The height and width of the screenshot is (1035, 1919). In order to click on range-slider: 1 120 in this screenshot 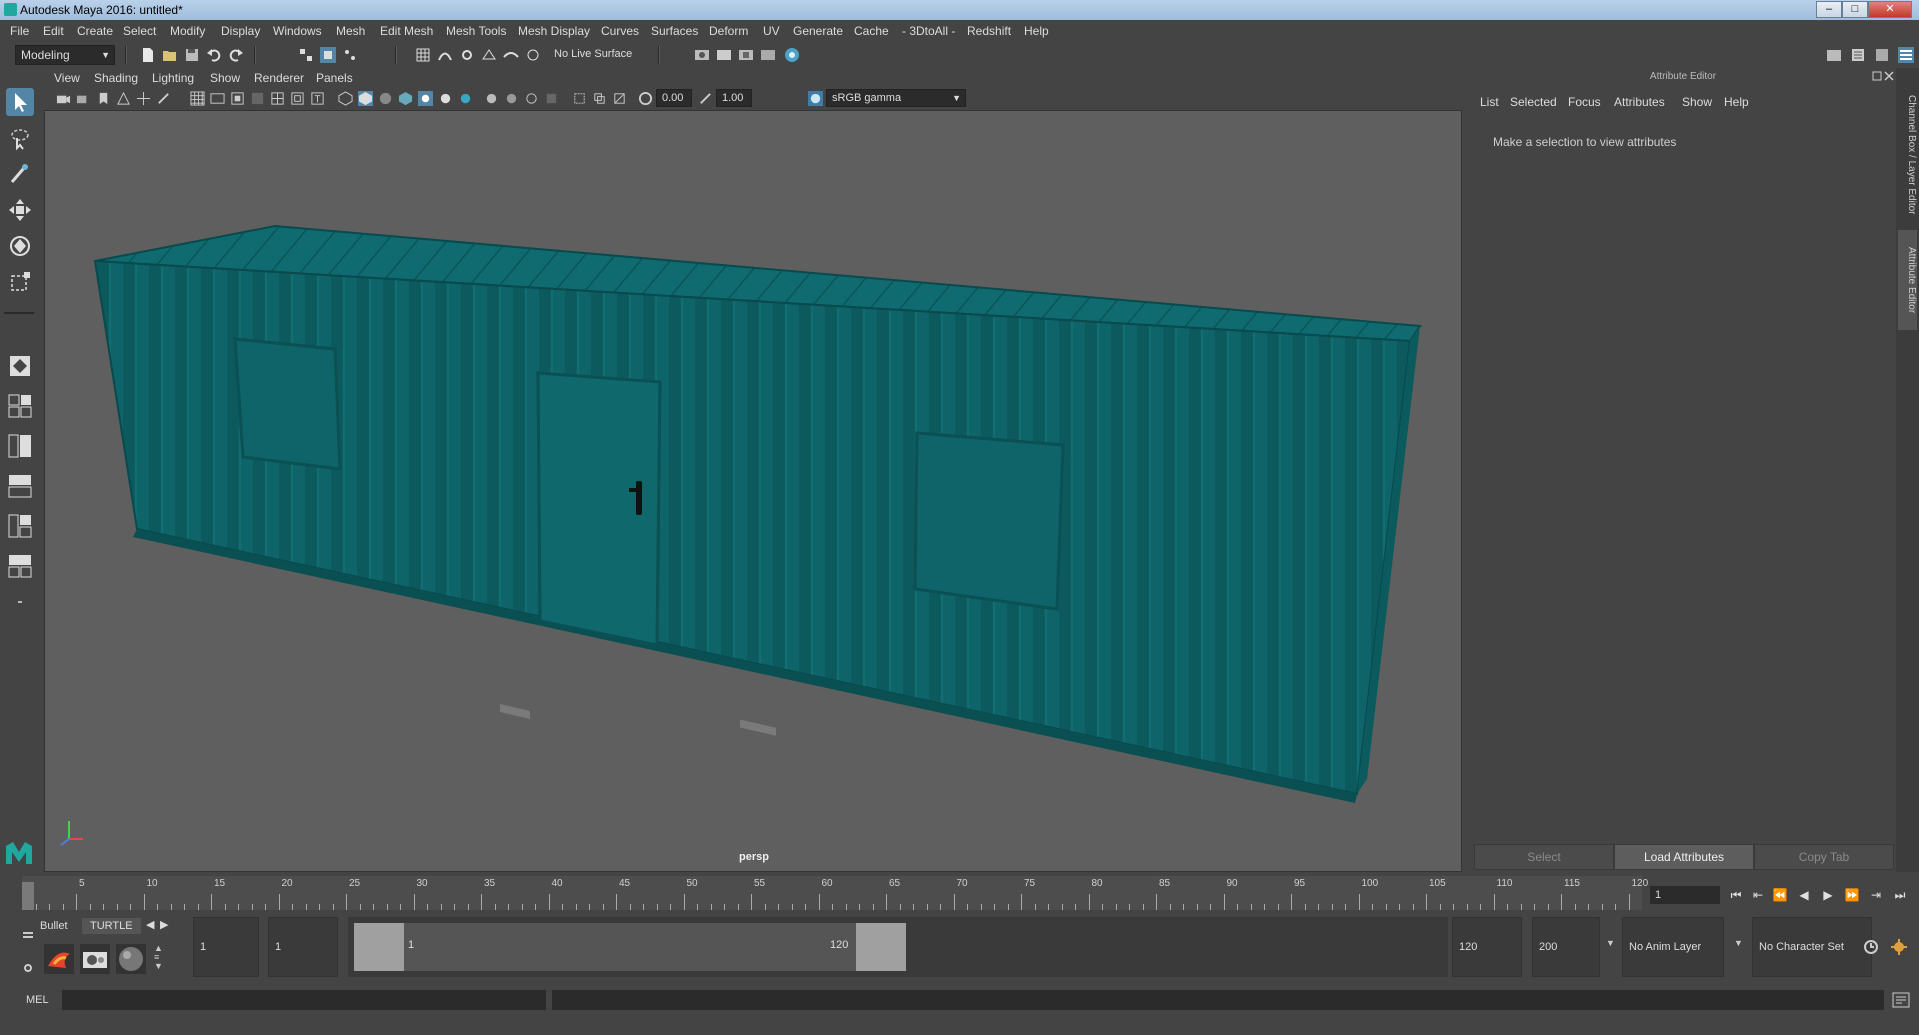, I will do `click(898, 947)`.